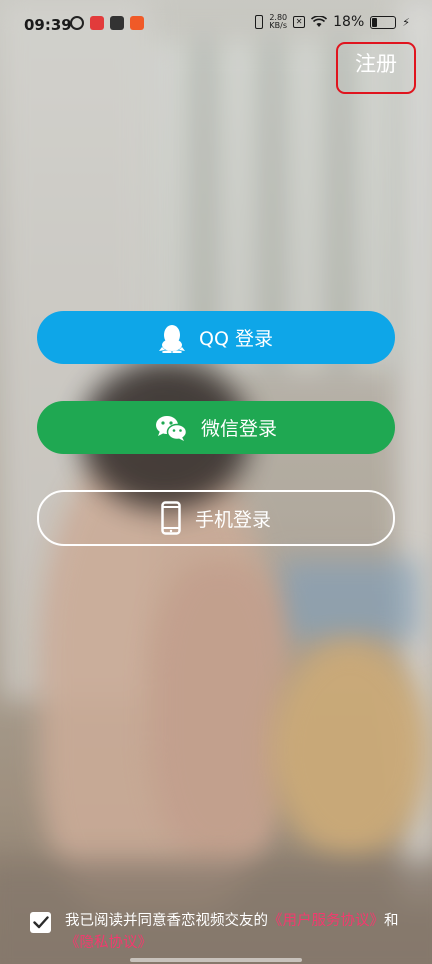 The width and height of the screenshot is (432, 964). What do you see at coordinates (77, 23) in the screenshot?
I see `sync-icon` at bounding box center [77, 23].